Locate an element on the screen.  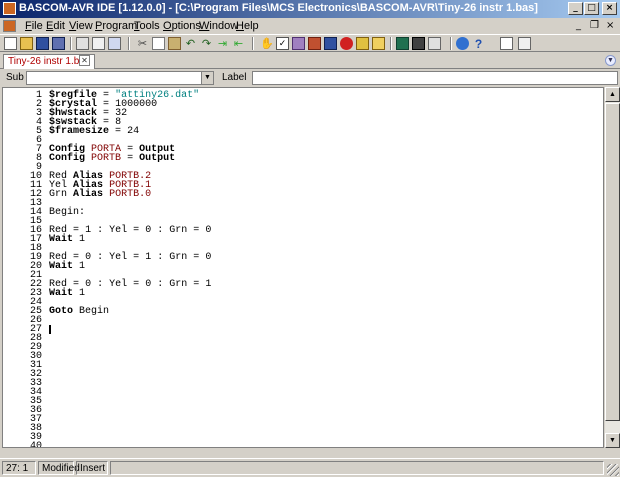
cut-icon: ✂ is located at coordinates (142, 43).